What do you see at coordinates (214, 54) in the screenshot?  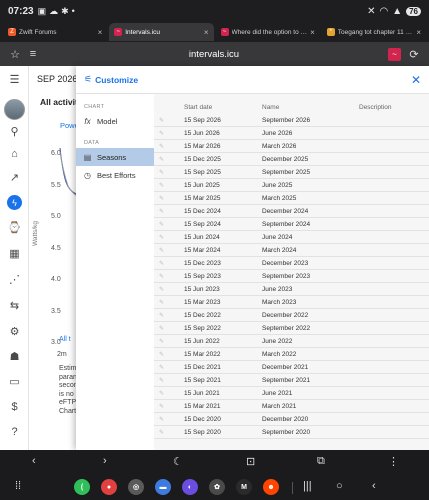 I see `url-field: intervals.icu` at bounding box center [214, 54].